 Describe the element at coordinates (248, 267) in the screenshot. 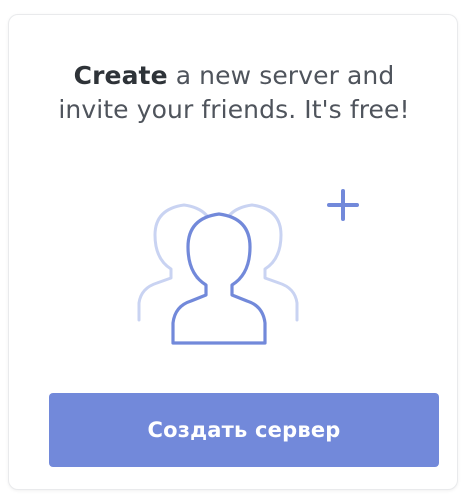

I see `group-add-icon` at that location.